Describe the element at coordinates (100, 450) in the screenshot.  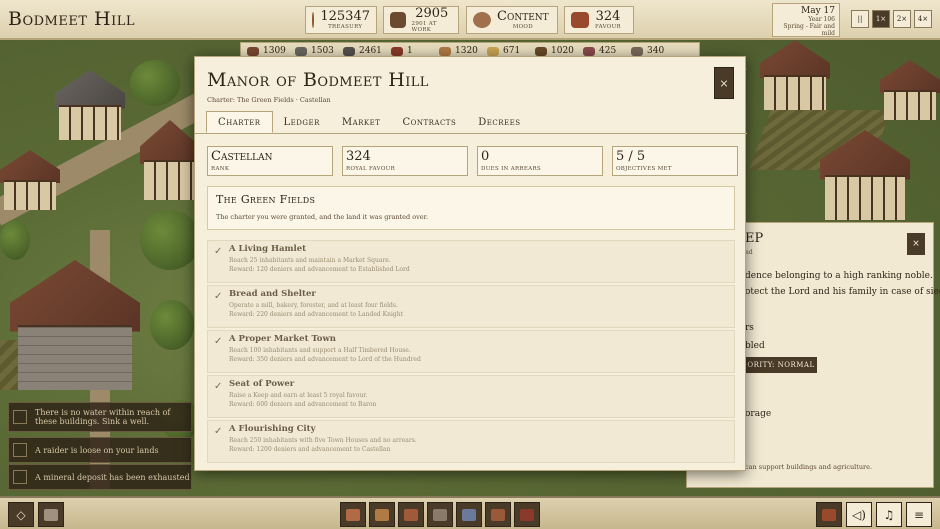
I see `notification-raider: A raider is loose on your lands` at that location.